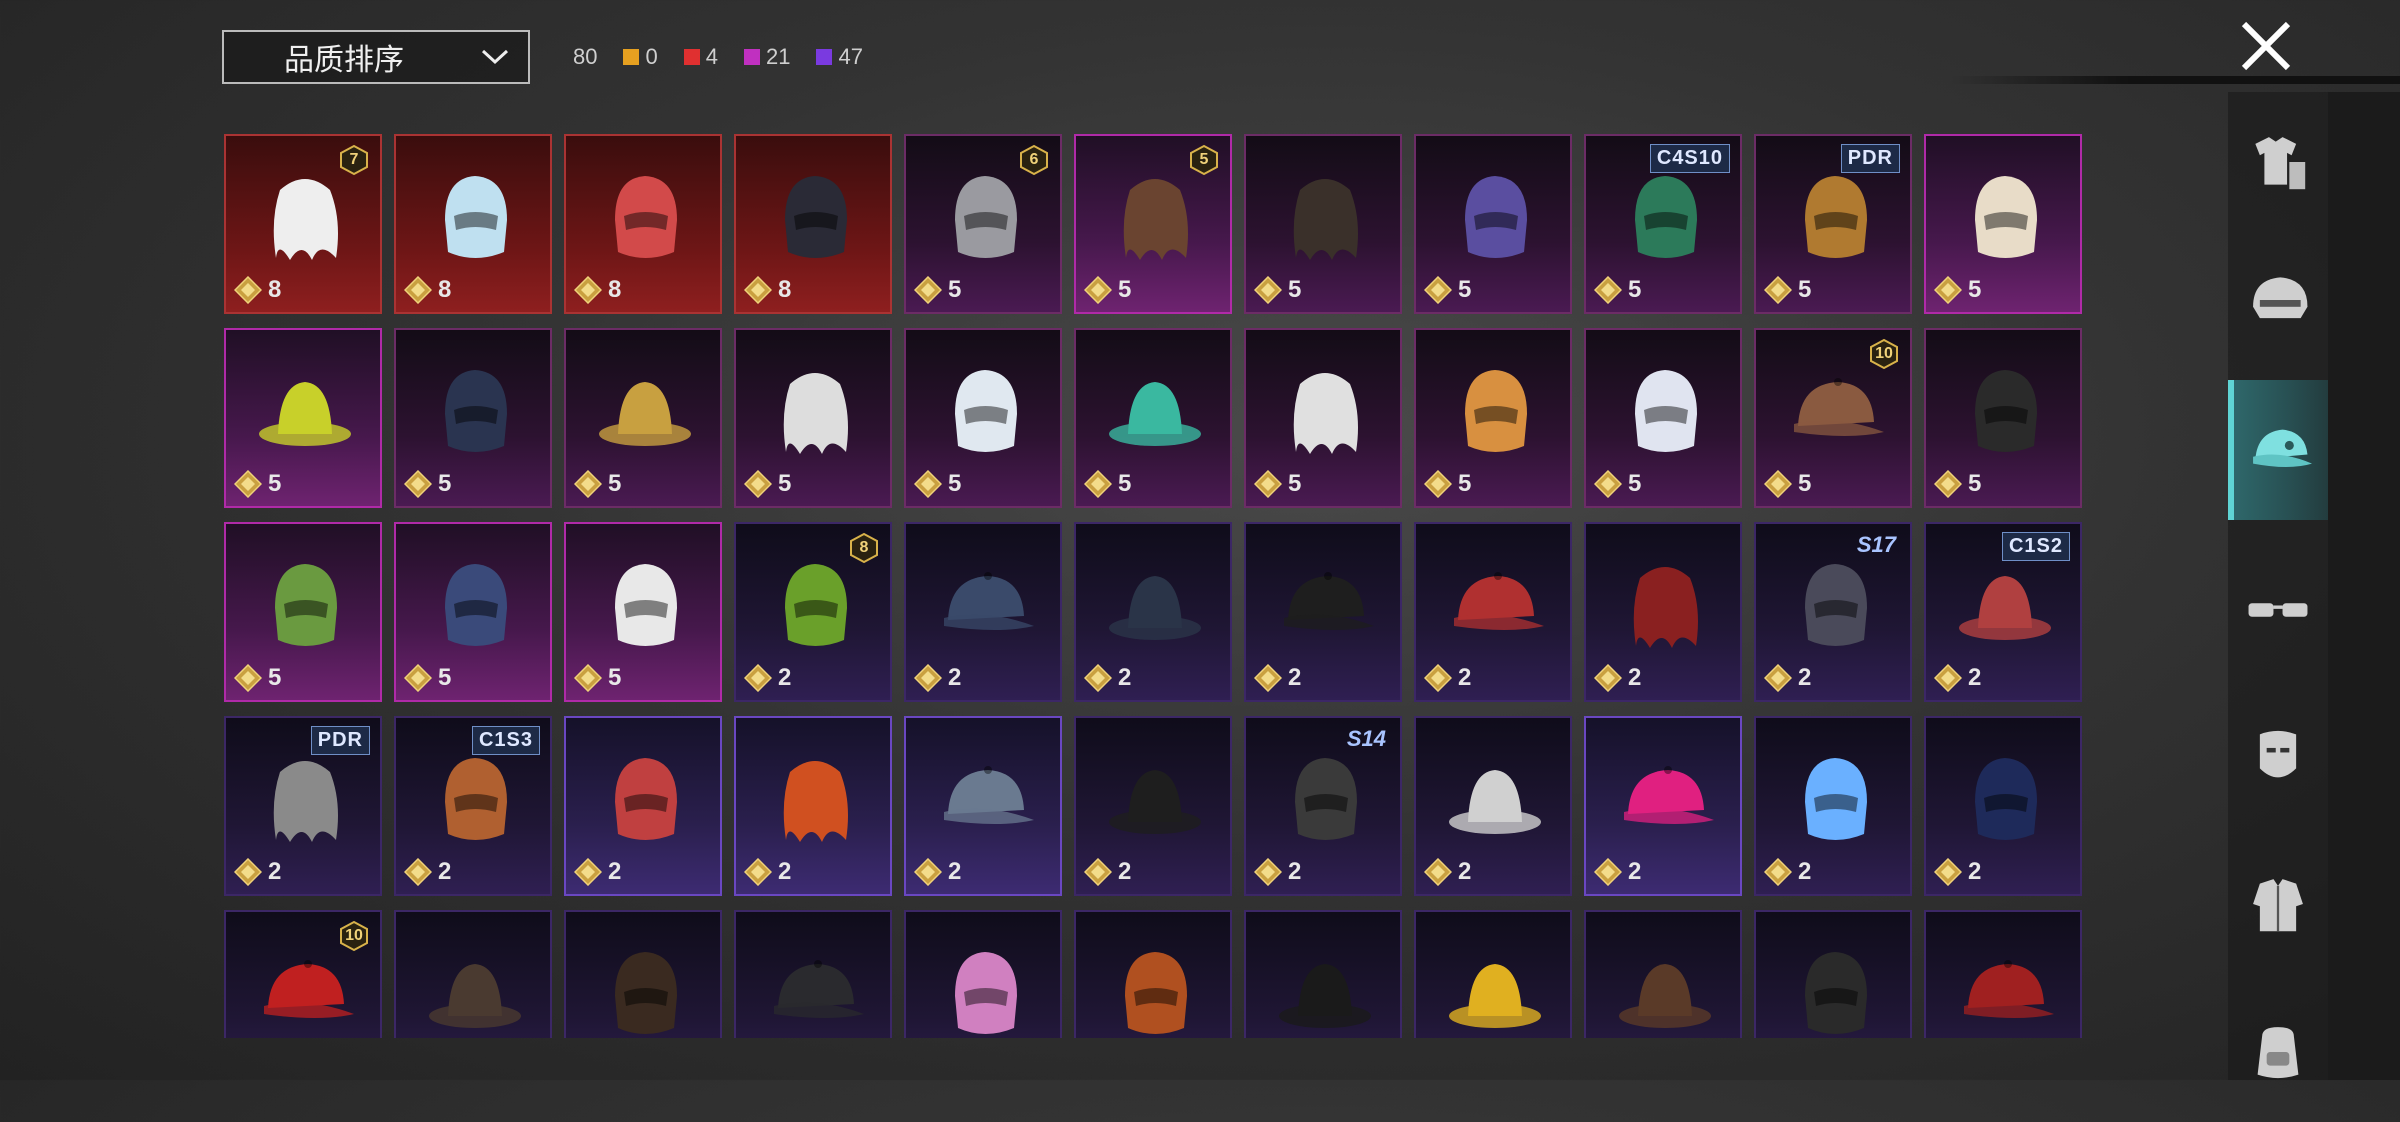 This screenshot has height=1122, width=2400. What do you see at coordinates (376, 57) in the screenshot?
I see `sort-dropdown: 品质排序` at bounding box center [376, 57].